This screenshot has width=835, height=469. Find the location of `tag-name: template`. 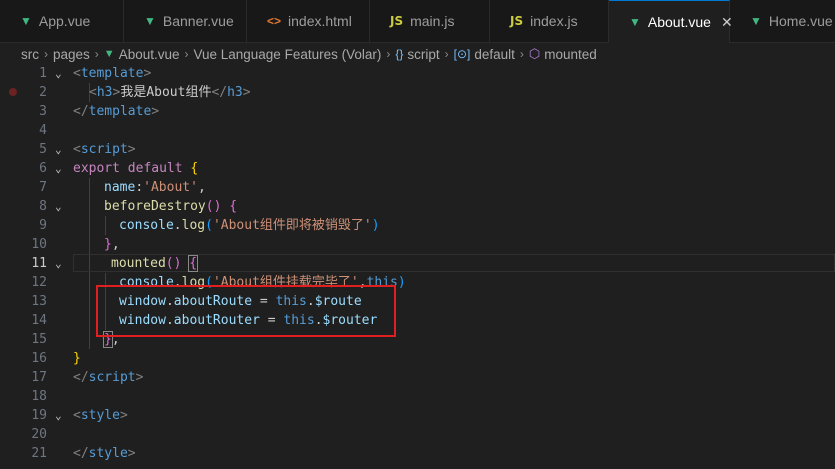

tag-name: template is located at coordinates (112, 73).